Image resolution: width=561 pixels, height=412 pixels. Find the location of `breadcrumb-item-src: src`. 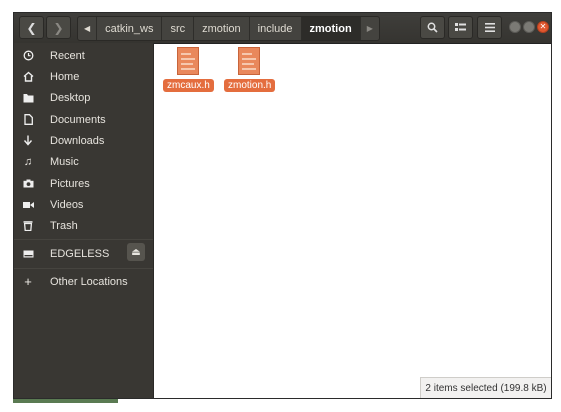

breadcrumb-item-src: src is located at coordinates (177, 28).